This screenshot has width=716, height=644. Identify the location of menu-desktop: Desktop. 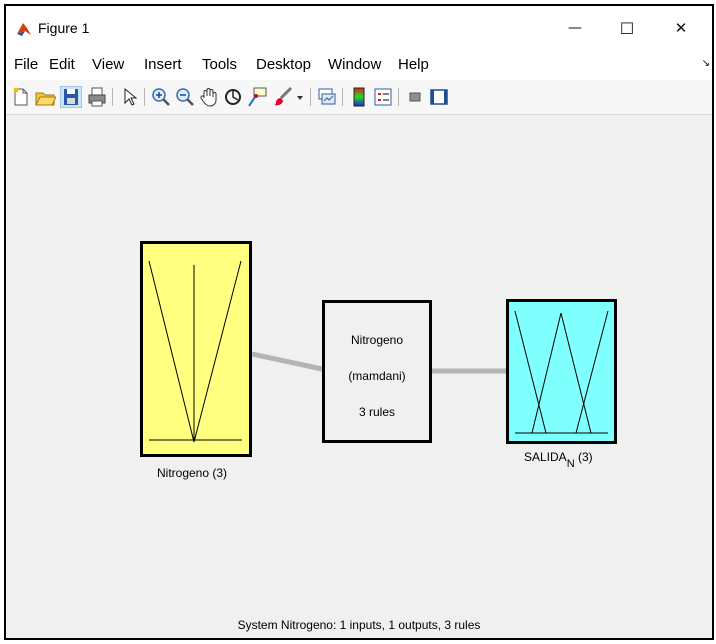
(283, 64).